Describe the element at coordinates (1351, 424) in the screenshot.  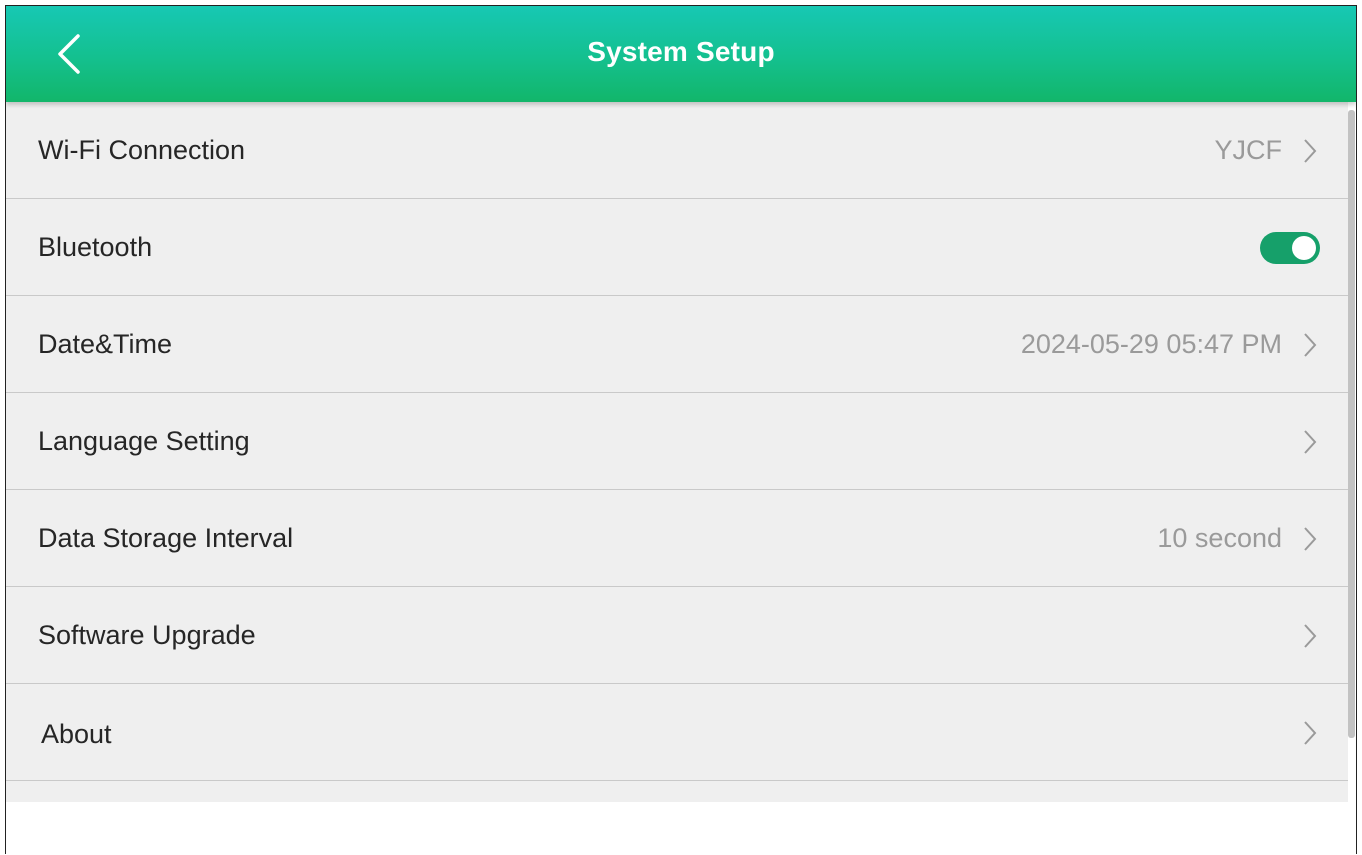
I see `scrollbar` at that location.